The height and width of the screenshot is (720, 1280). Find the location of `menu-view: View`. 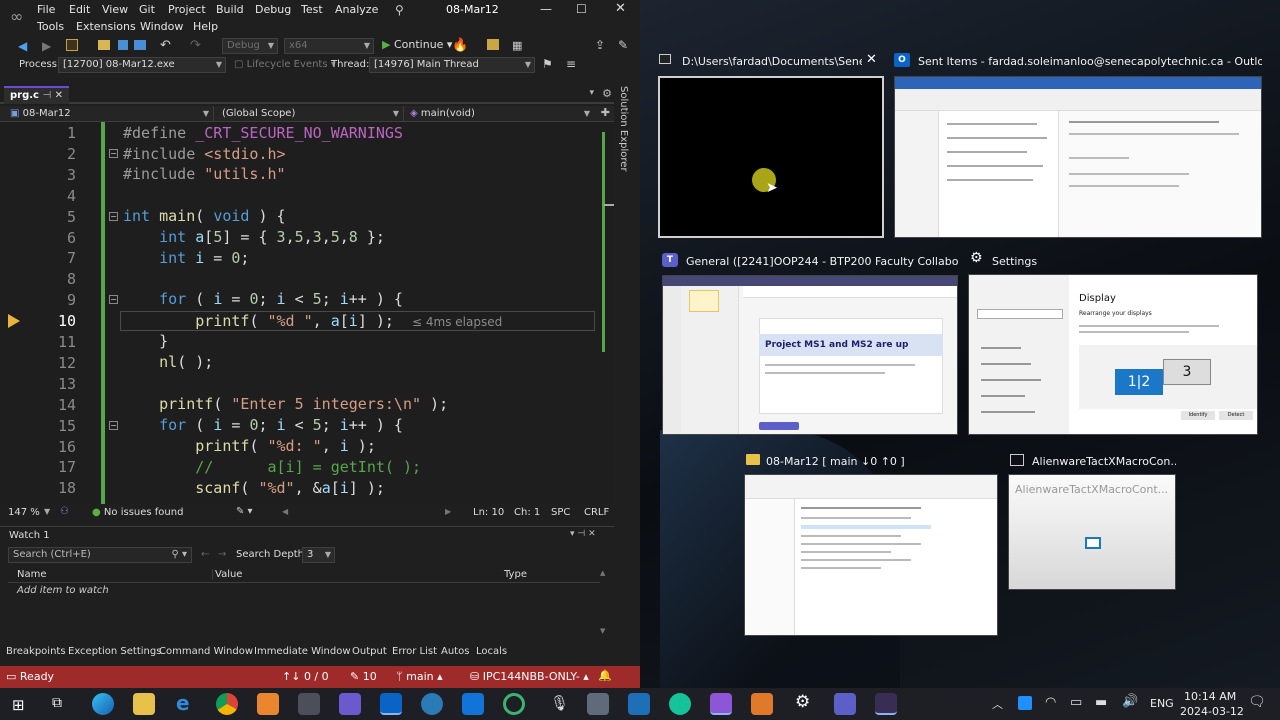

menu-view: View is located at coordinates (115, 9).